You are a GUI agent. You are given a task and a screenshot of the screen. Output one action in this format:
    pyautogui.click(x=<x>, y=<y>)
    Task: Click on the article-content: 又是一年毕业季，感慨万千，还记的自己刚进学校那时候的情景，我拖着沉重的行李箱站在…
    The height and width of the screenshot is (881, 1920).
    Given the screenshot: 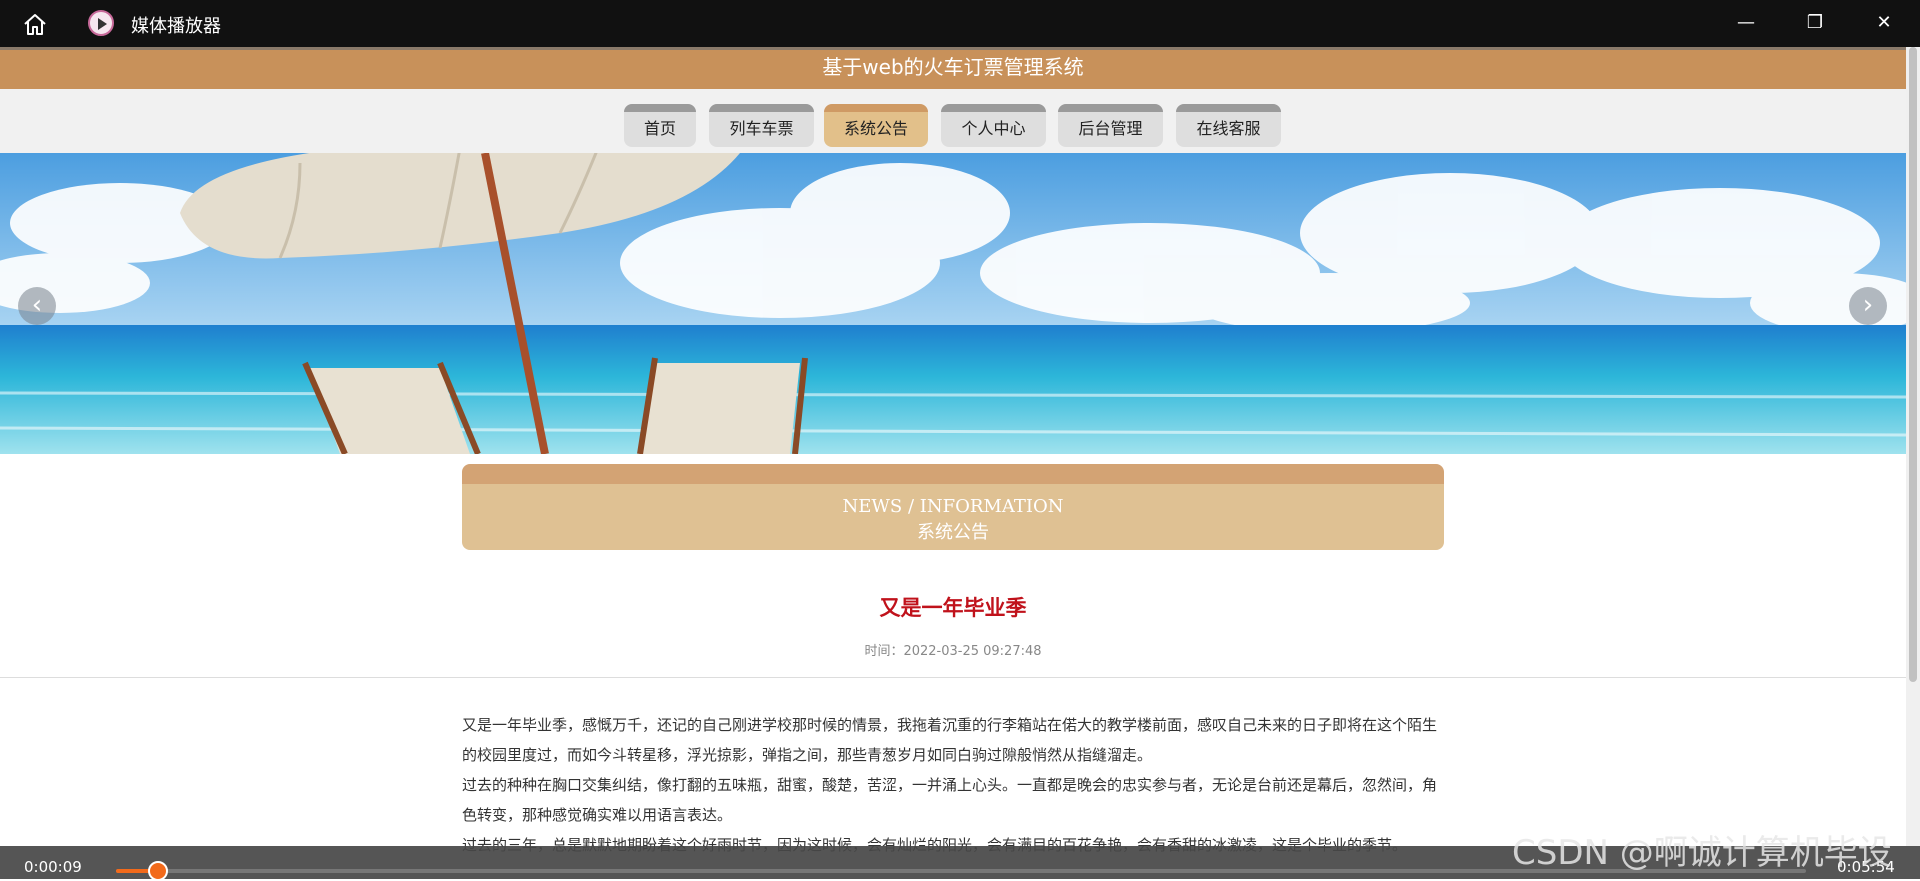 What is the action you would take?
    pyautogui.click(x=953, y=785)
    